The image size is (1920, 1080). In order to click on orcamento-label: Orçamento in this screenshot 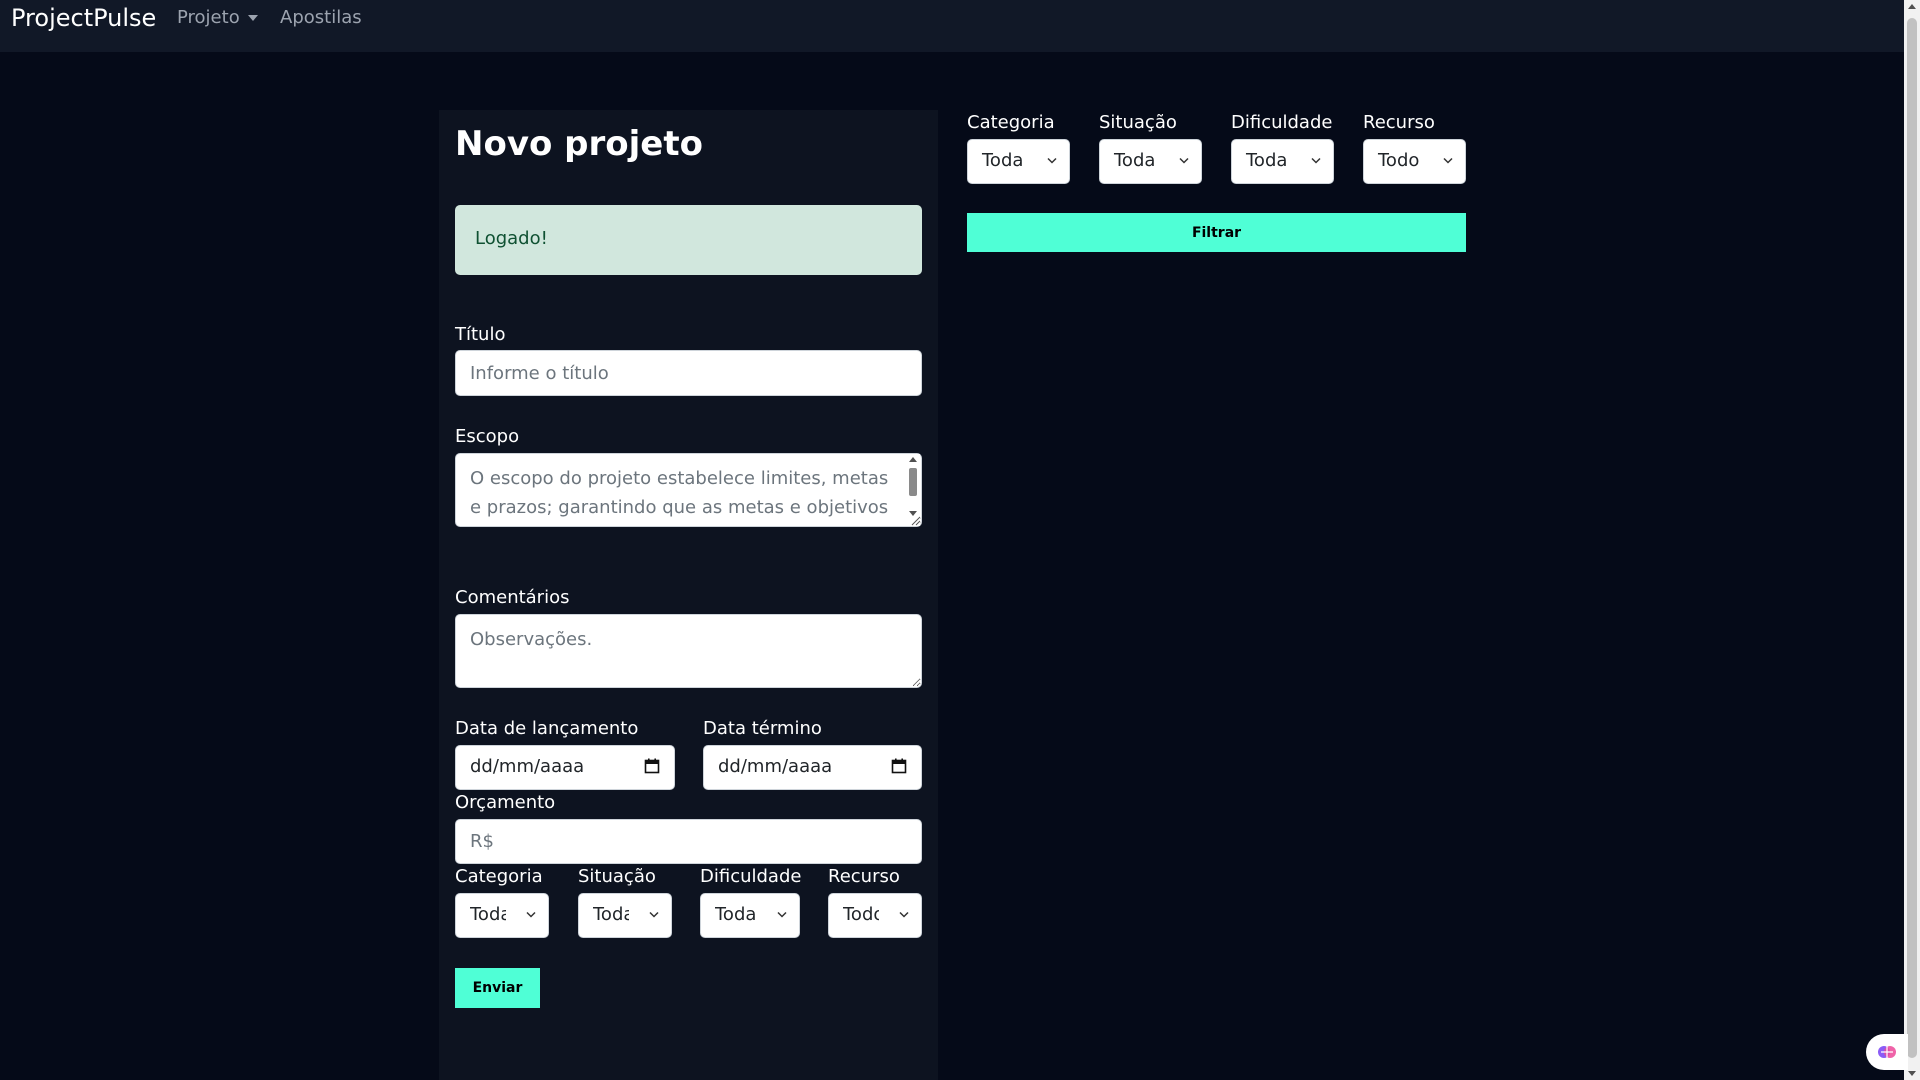, I will do `click(505, 802)`.